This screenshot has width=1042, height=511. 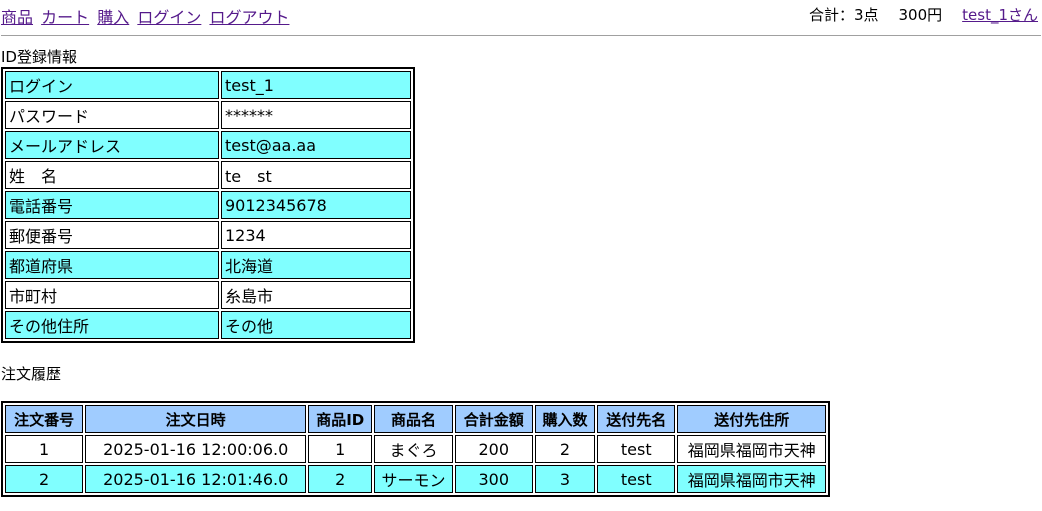 I want to click on header-divider, so click(x=521, y=35).